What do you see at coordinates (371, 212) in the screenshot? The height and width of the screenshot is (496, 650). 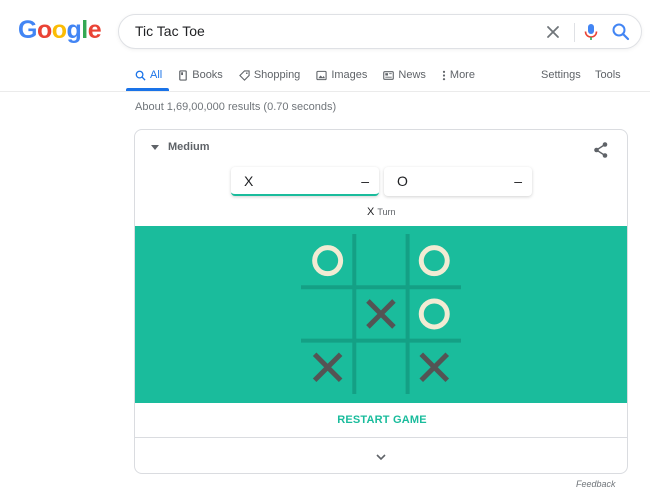 I see `turn-symbol: X` at bounding box center [371, 212].